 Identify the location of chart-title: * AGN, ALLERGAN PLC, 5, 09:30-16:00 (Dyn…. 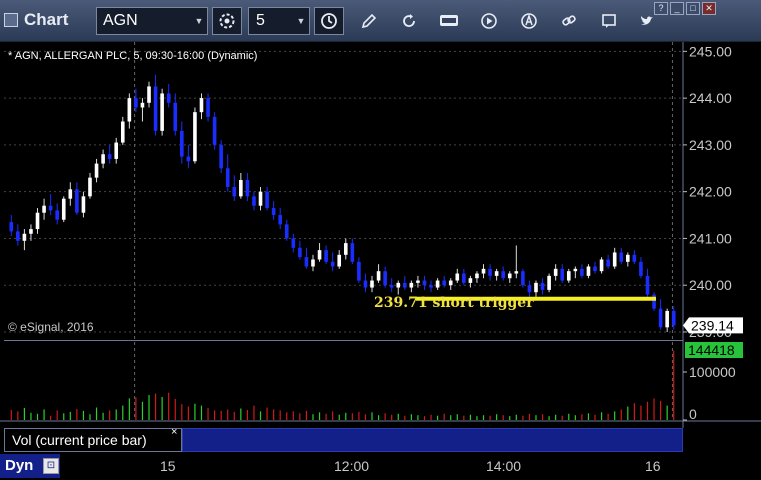
(133, 56).